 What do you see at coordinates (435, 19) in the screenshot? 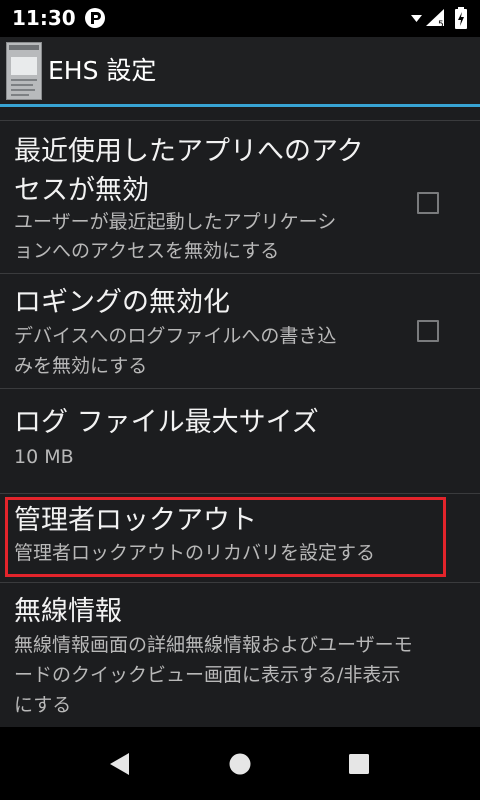
I see `mobile-signal-icon: 5` at bounding box center [435, 19].